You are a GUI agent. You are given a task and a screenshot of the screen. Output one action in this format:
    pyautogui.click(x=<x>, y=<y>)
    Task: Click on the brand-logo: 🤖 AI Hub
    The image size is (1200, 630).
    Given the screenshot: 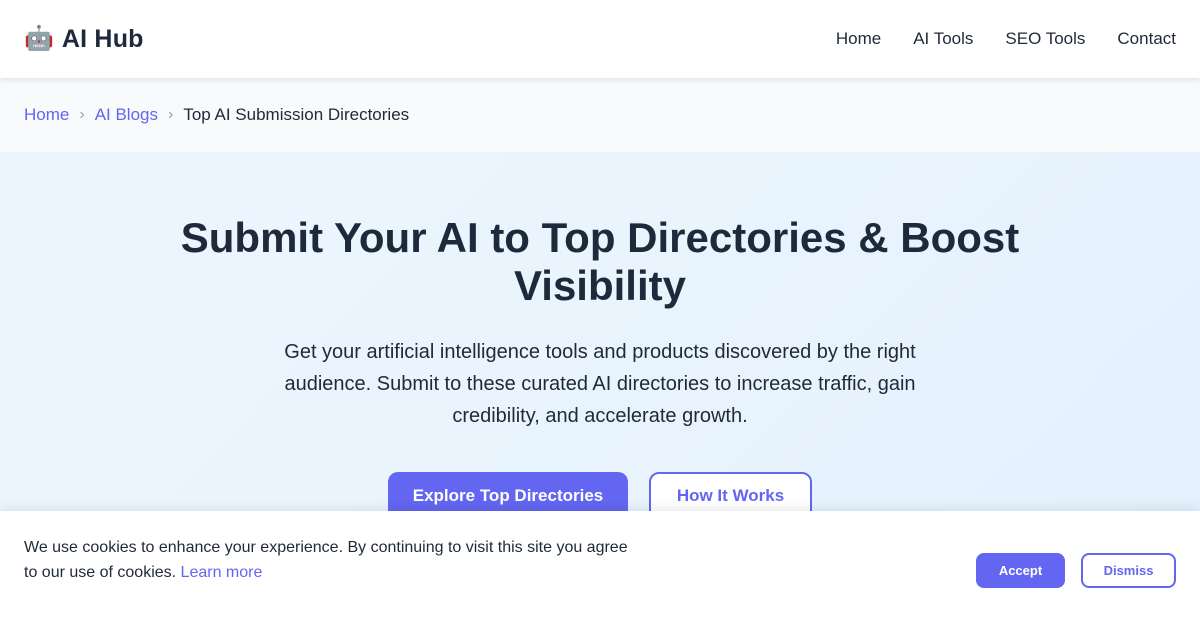 What is the action you would take?
    pyautogui.click(x=84, y=39)
    